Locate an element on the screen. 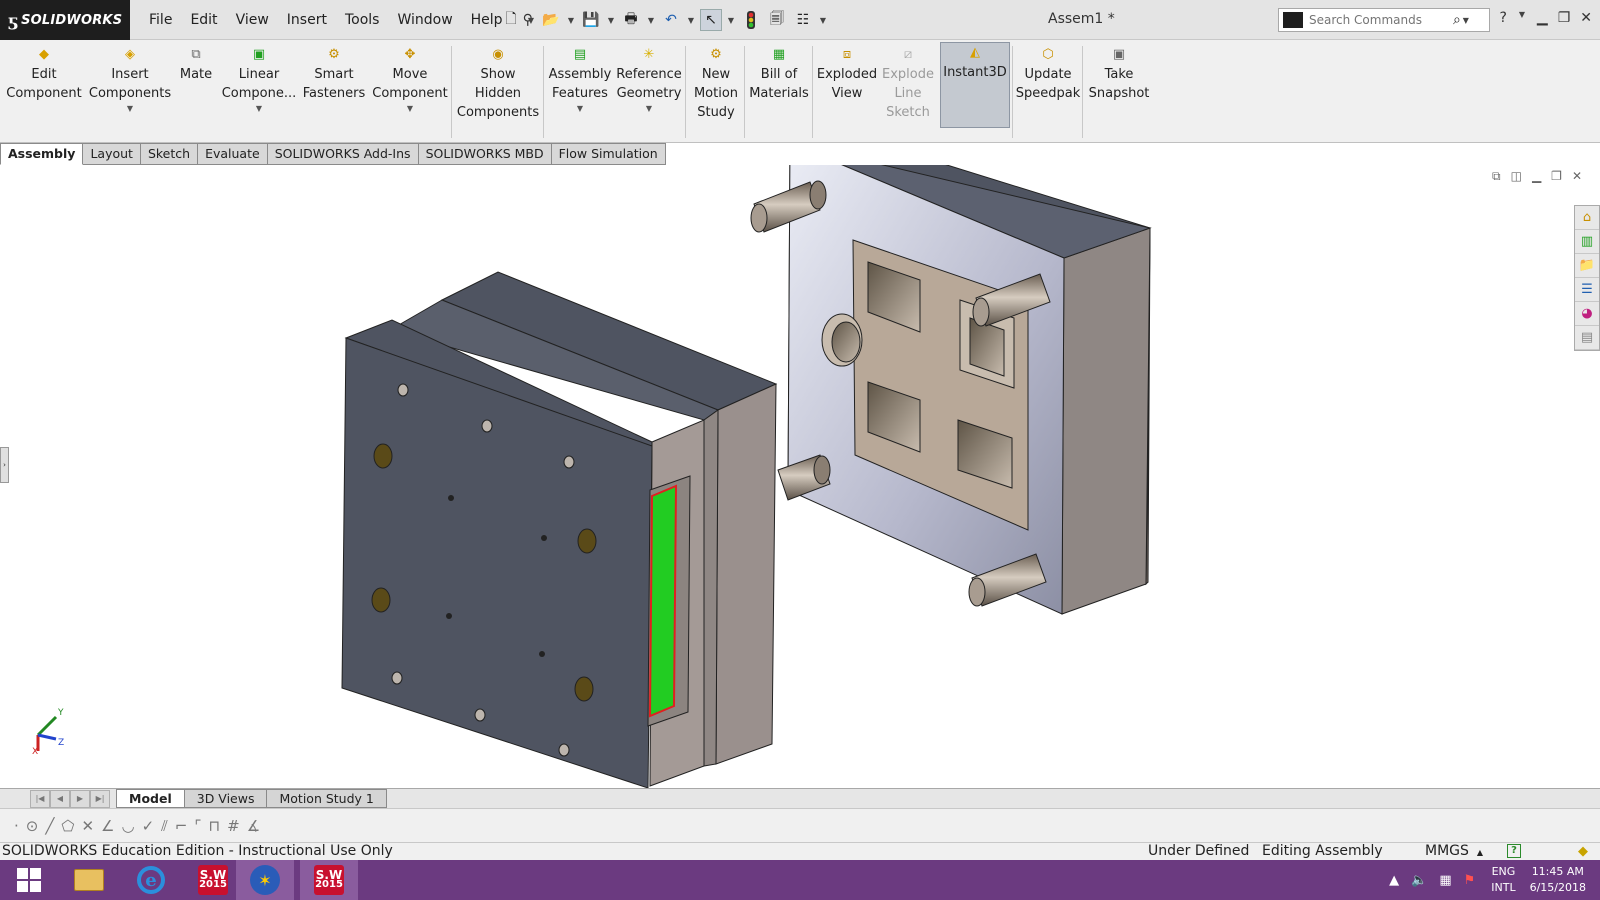 This screenshot has height=900, width=1600. tile-view-icon: ⧉ is located at coordinates (1496, 176).